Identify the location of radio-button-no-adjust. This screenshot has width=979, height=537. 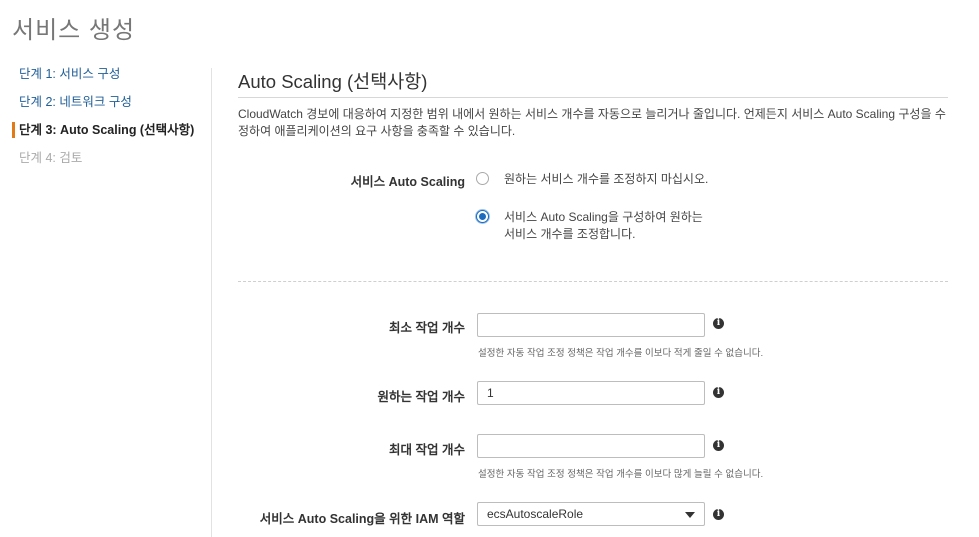
(482, 178).